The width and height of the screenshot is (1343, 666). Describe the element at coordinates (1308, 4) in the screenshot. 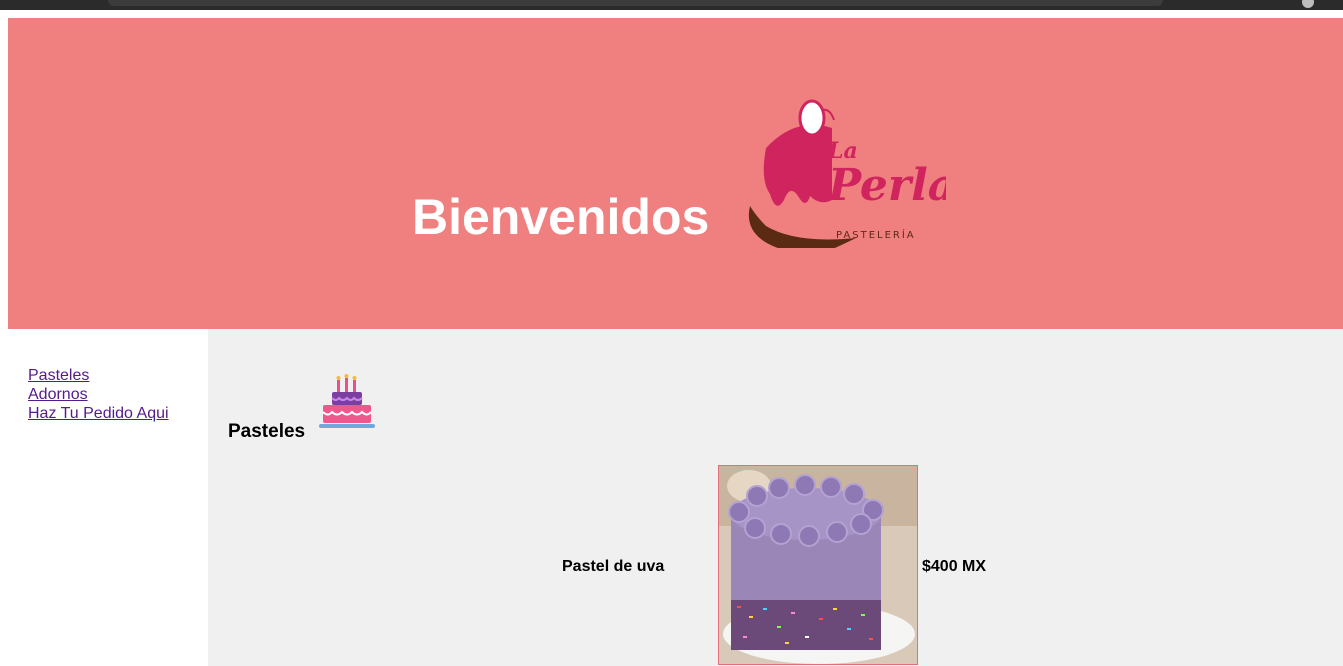

I see `profile-icon` at that location.